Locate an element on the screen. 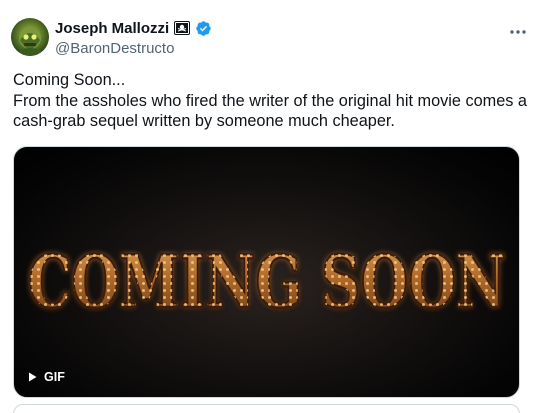 This screenshot has height=413, width=540. more-icon is located at coordinates (518, 32).